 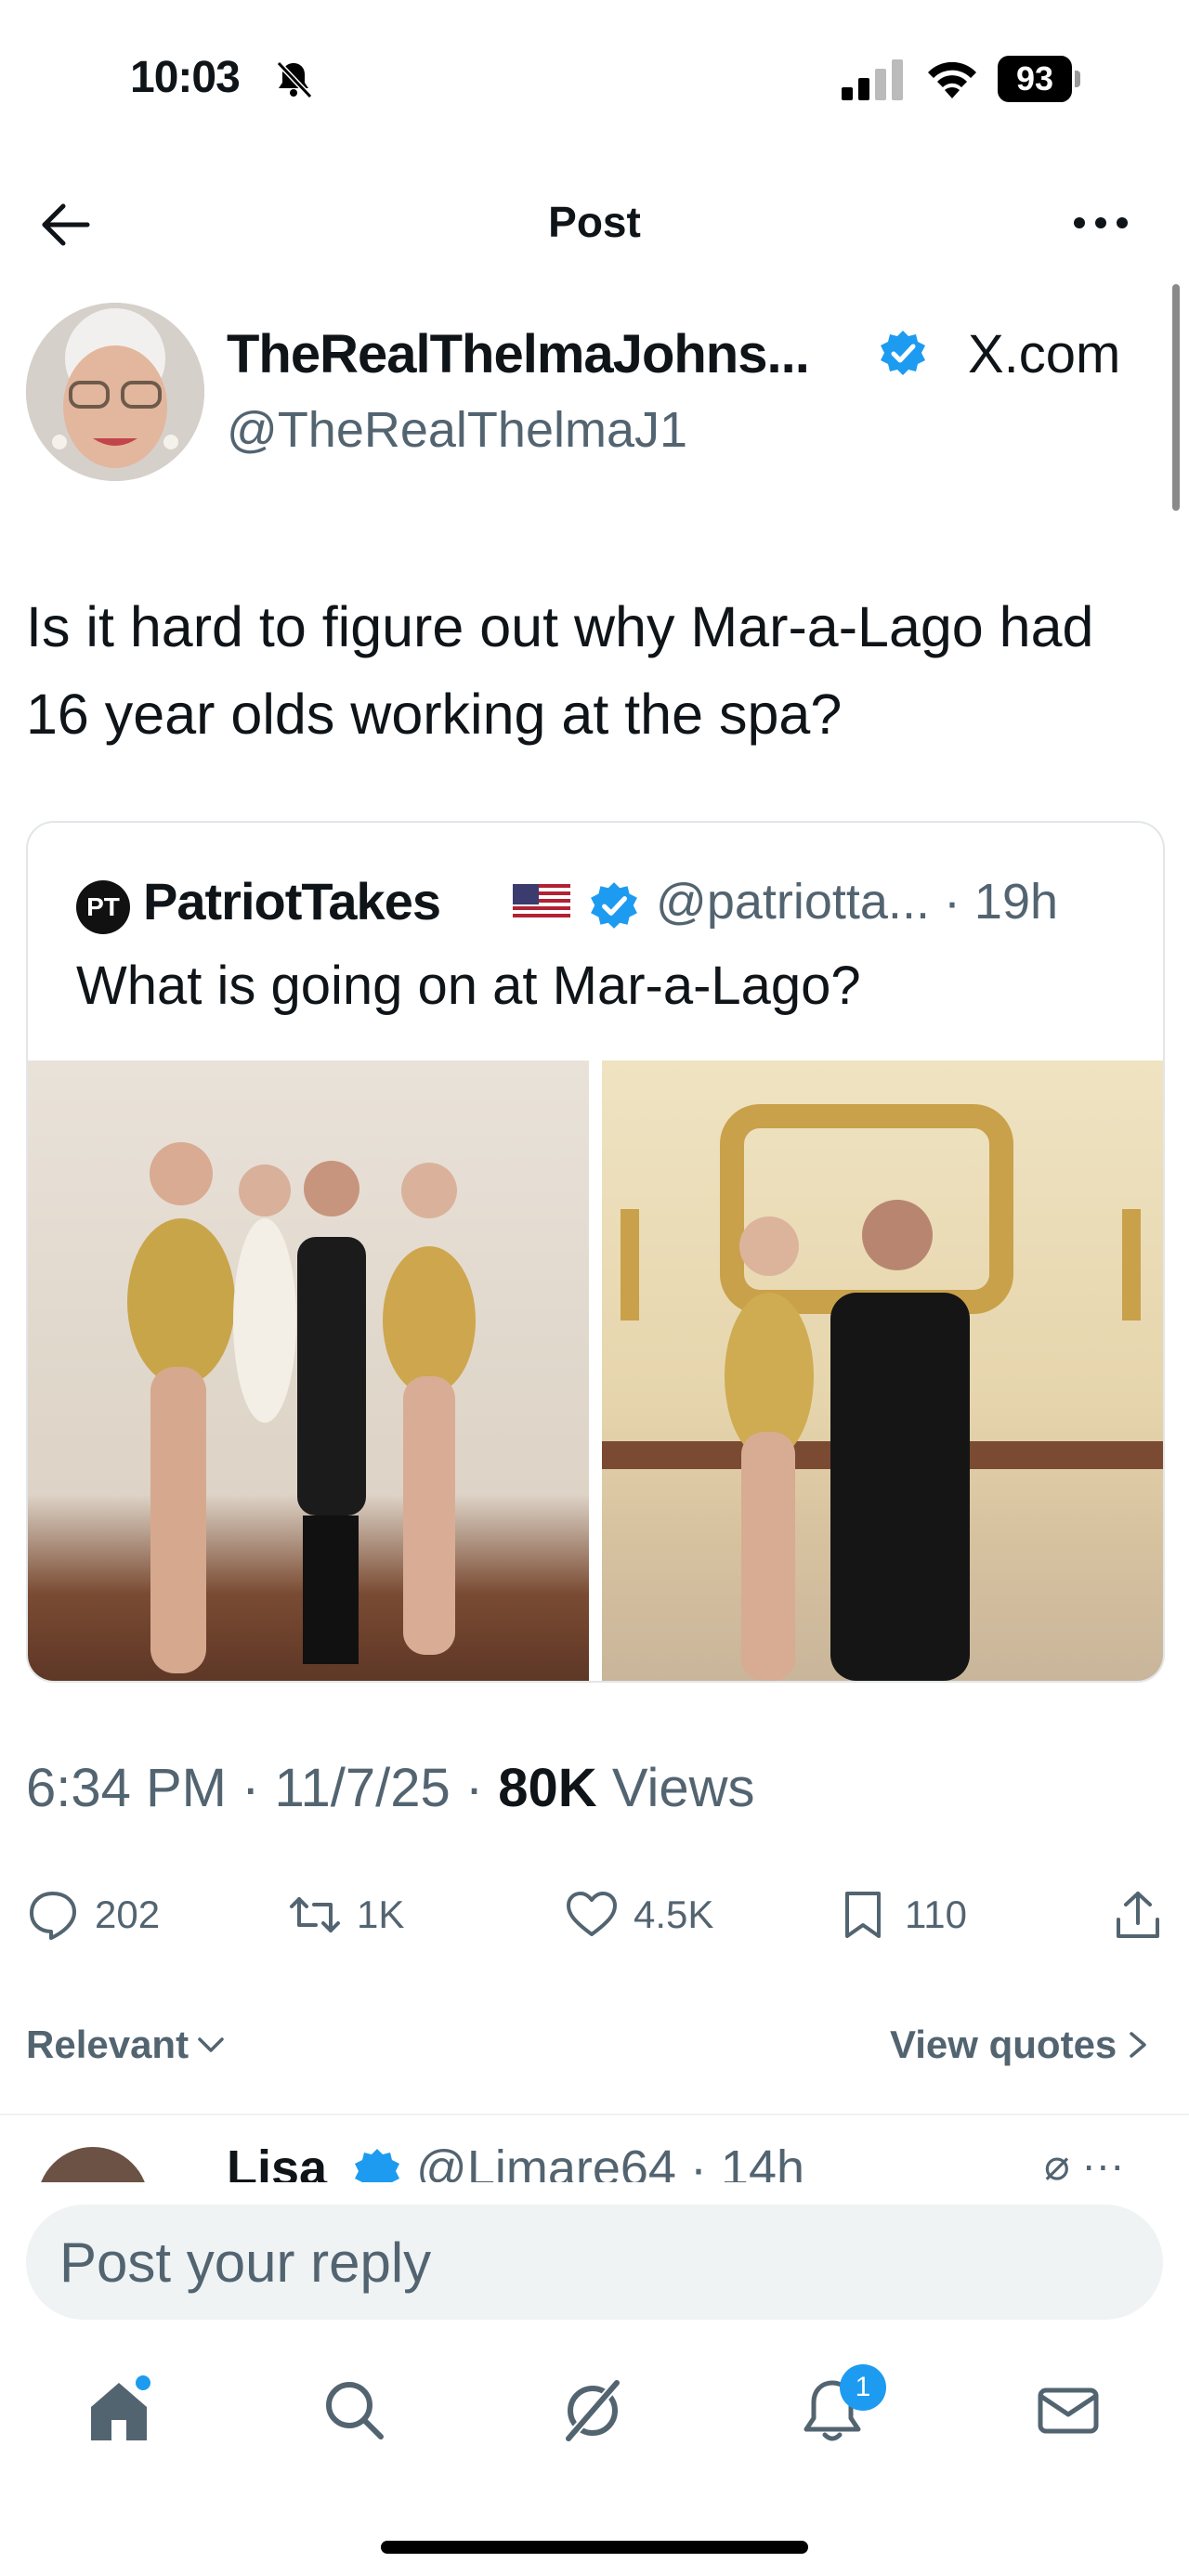 What do you see at coordinates (1035, 79) in the screenshot?
I see `battery-level: 93` at bounding box center [1035, 79].